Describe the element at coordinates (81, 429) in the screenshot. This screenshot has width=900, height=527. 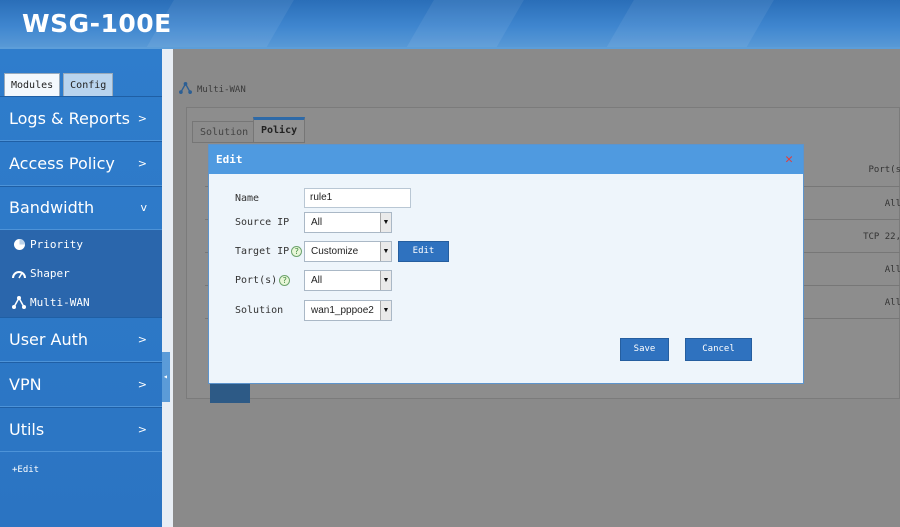
I see `sidebar-item-utils: Utils >` at that location.